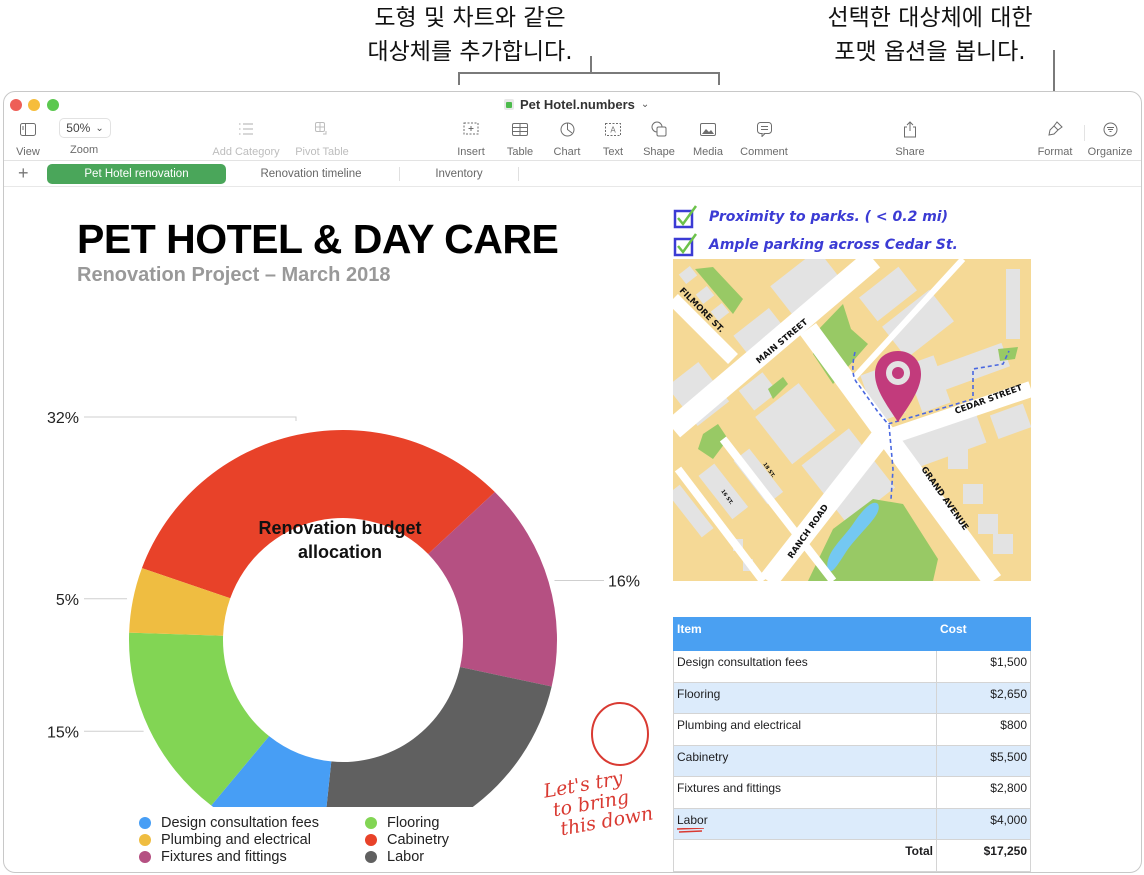 The width and height of the screenshot is (1144, 875). What do you see at coordinates (318, 514) in the screenshot?
I see `donut-slice-cabinetry` at bounding box center [318, 514].